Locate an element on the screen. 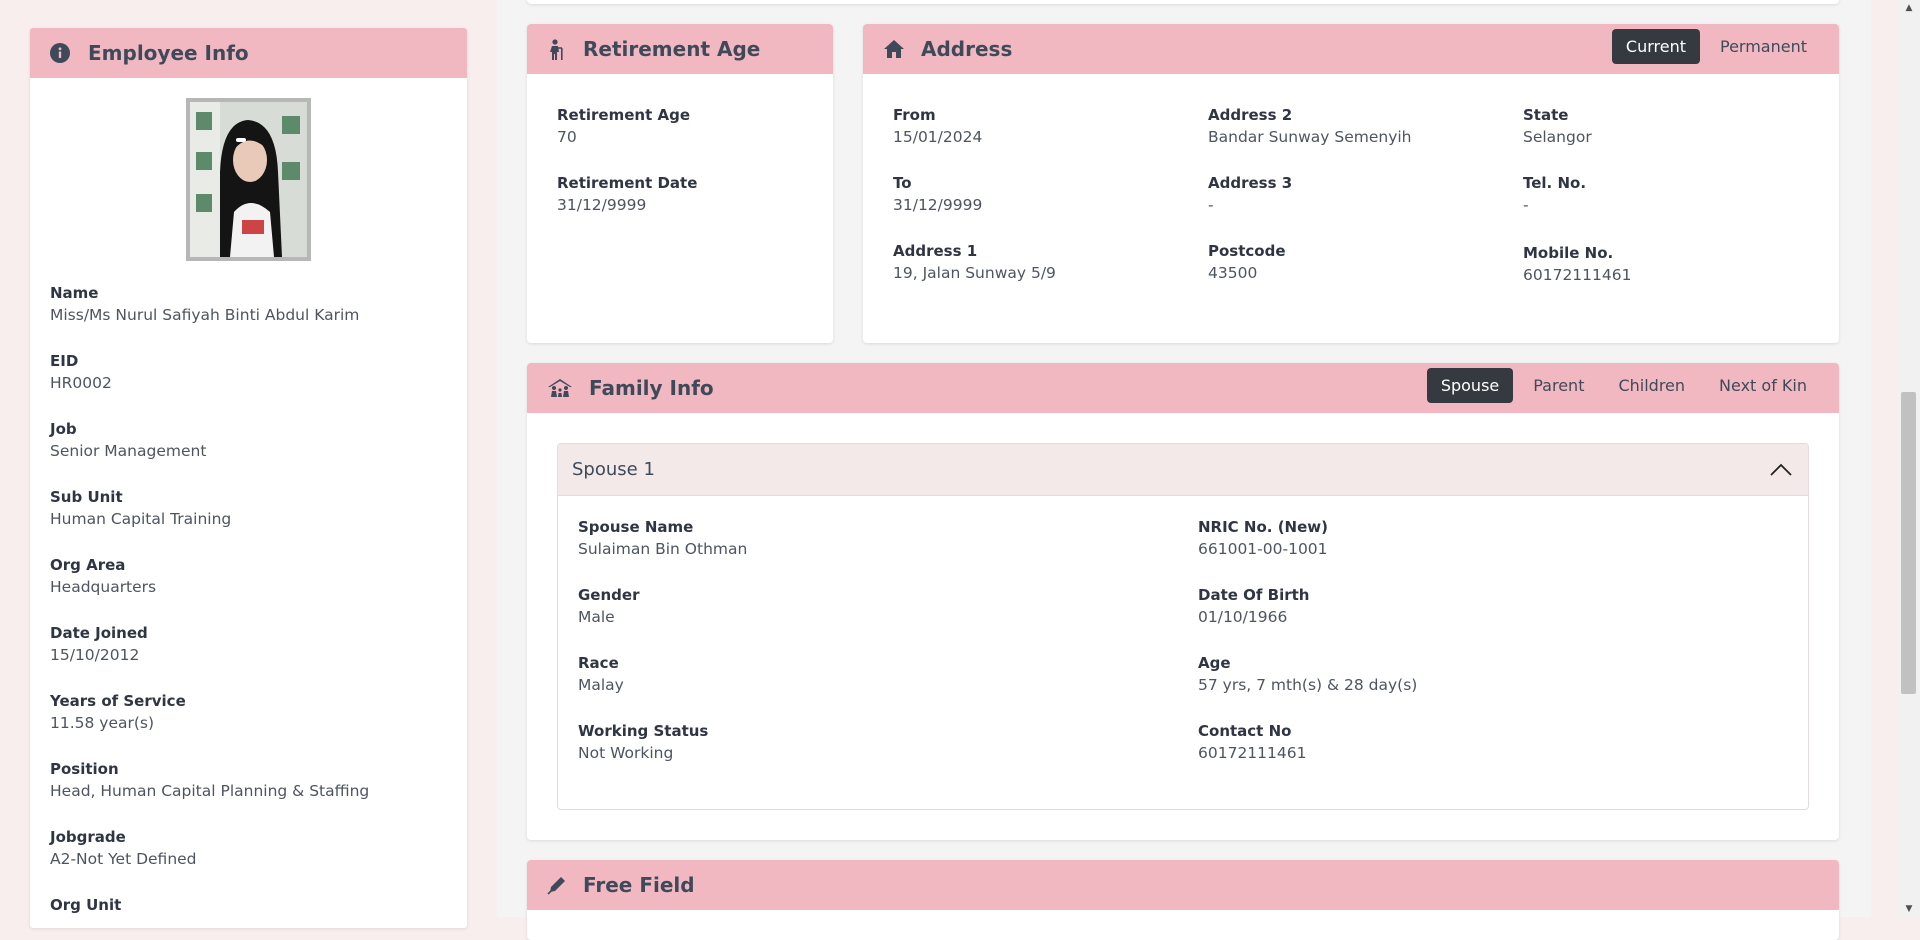 This screenshot has height=940, width=1920. employee-field: Jobgrade A2-Not Yet Defined is located at coordinates (123, 848).